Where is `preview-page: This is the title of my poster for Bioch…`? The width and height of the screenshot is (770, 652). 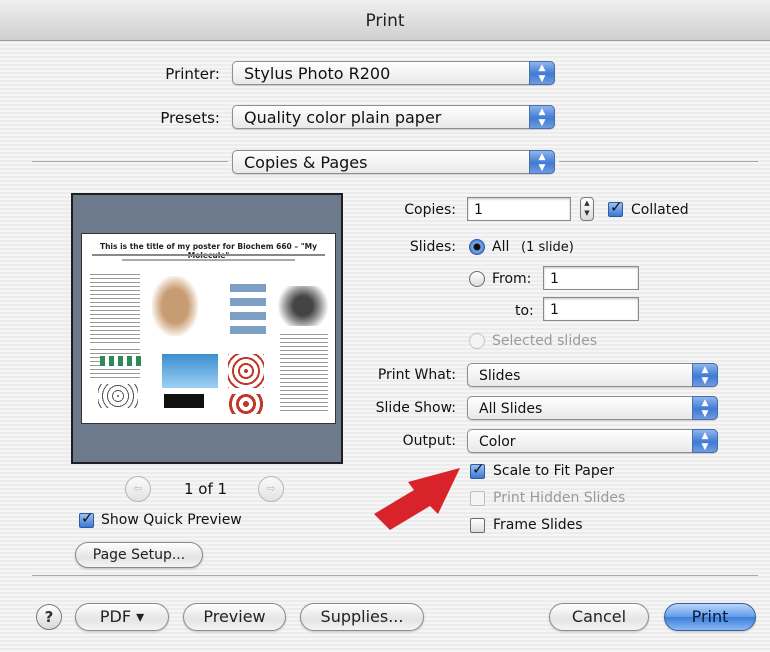
preview-page: This is the title of my poster for Bioch… is located at coordinates (208, 328).